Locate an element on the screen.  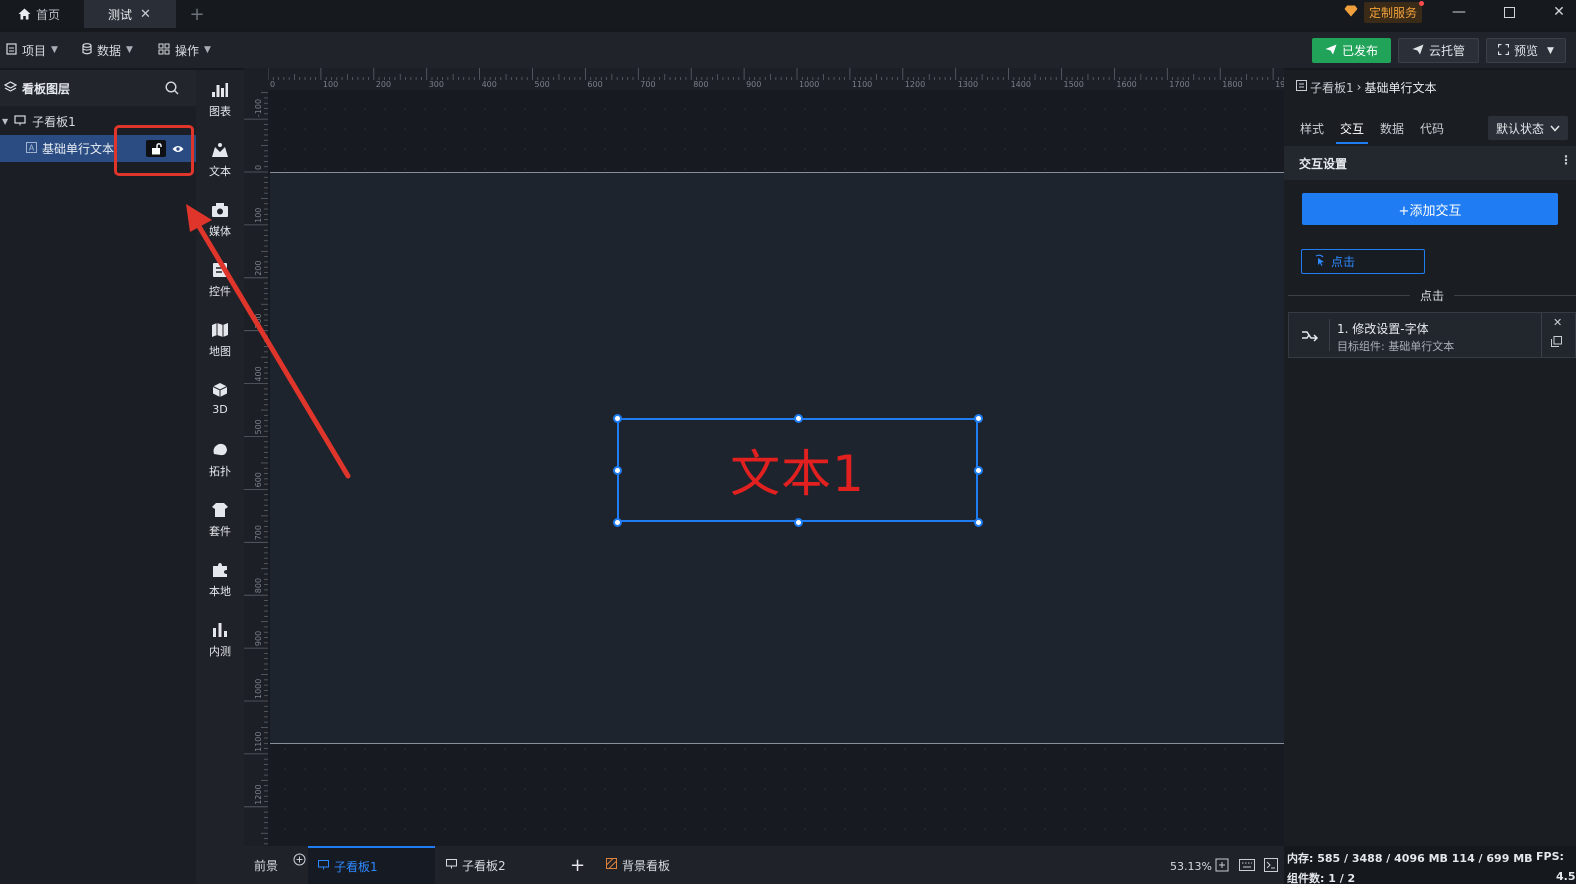
custom-service: 定制服务 is located at coordinates (1384, 12).